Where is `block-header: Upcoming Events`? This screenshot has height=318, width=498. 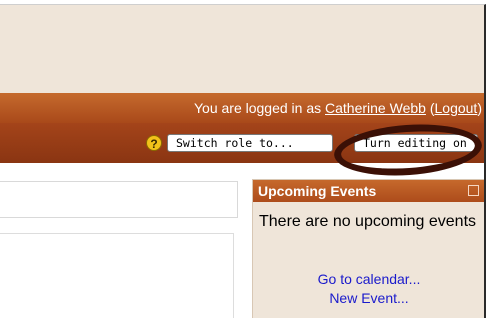
block-header: Upcoming Events is located at coordinates (368, 191).